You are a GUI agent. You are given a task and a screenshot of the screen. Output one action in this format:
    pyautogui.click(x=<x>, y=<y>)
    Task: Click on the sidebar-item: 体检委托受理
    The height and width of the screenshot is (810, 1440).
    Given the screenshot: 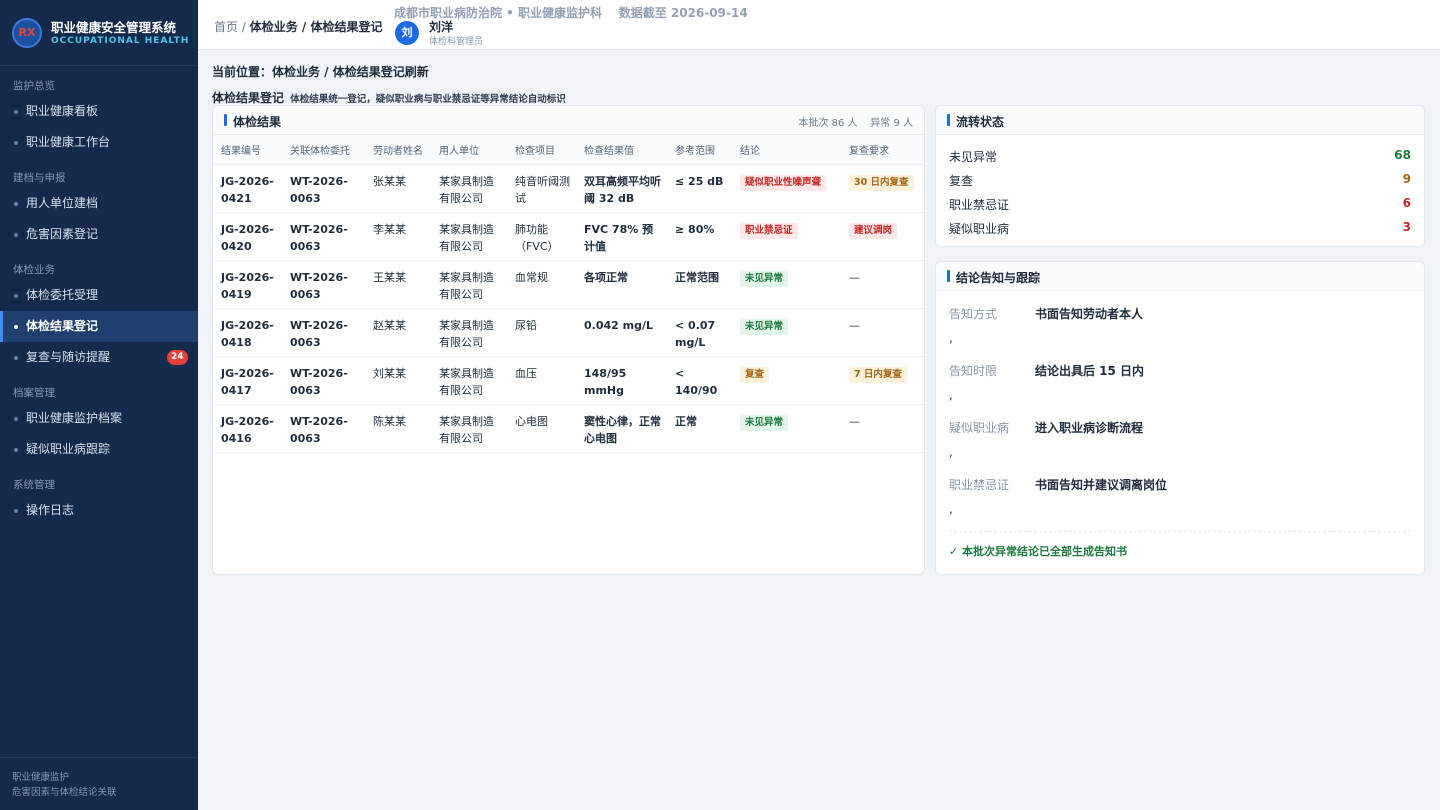 What is the action you would take?
    pyautogui.click(x=99, y=295)
    